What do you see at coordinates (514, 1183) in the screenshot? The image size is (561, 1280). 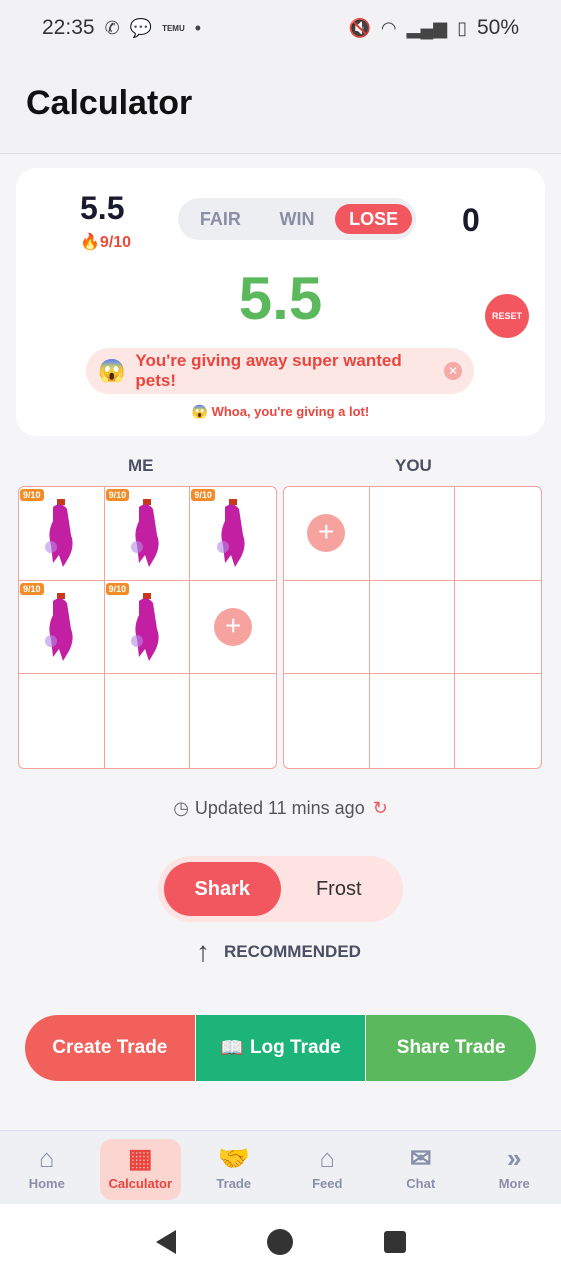 I see `nav-more-label: More` at bounding box center [514, 1183].